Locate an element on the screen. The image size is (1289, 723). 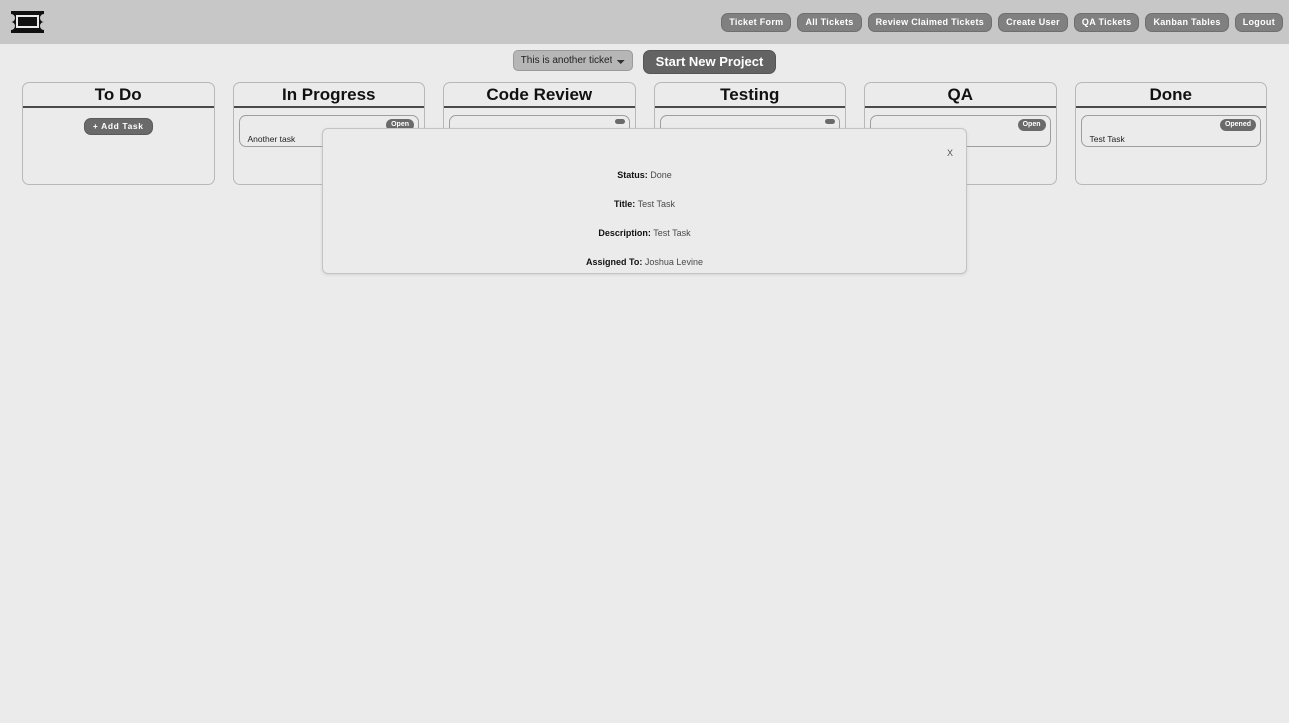
status-badge: Opened is located at coordinates (1237, 125).